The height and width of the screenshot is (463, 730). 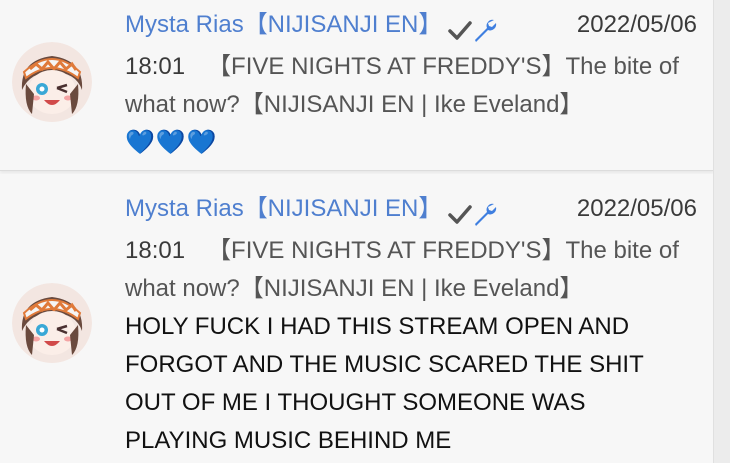 I want to click on comment-message-line: HOLY FUCK I HAD THIS STREAM OPEN AND, so click(x=377, y=326).